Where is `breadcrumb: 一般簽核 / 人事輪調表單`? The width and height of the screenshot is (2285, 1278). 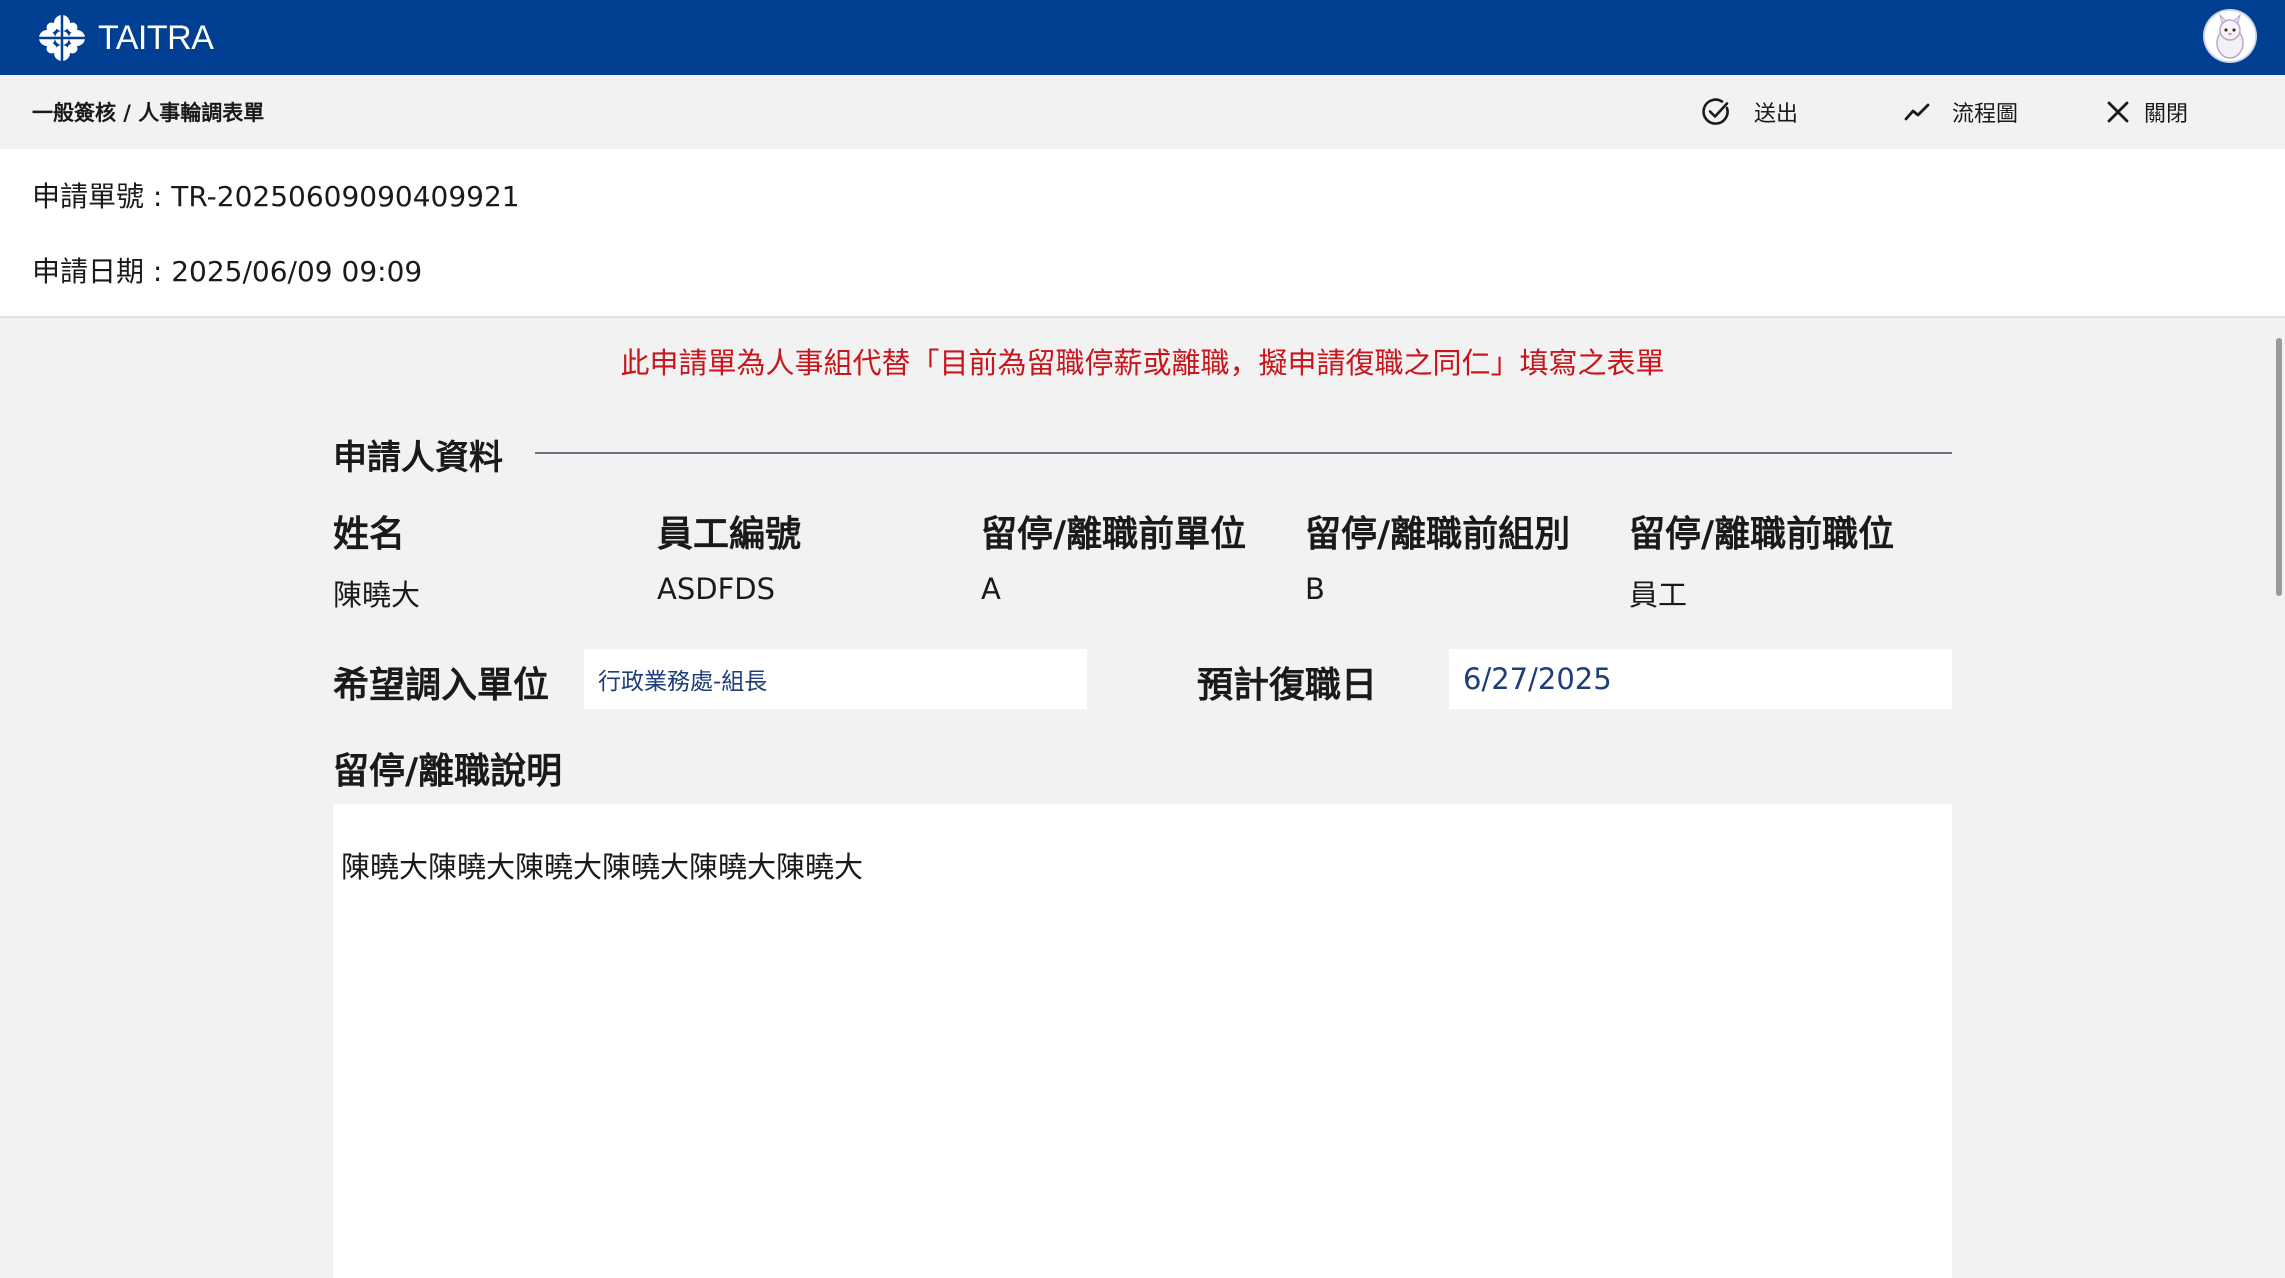
breadcrumb: 一般簽核 / 人事輪調表單 is located at coordinates (148, 113).